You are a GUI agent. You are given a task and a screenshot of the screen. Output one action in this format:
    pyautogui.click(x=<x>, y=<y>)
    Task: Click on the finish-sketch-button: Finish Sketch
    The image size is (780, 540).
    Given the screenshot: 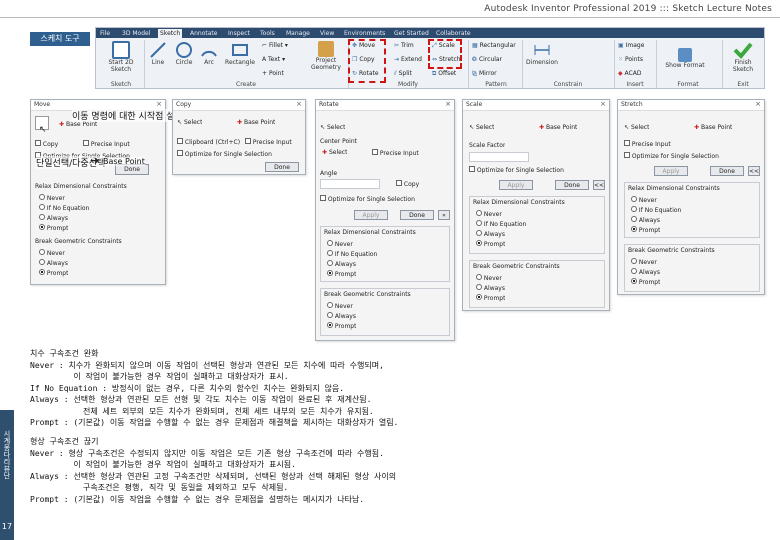 What is the action you would take?
    pyautogui.click(x=743, y=57)
    